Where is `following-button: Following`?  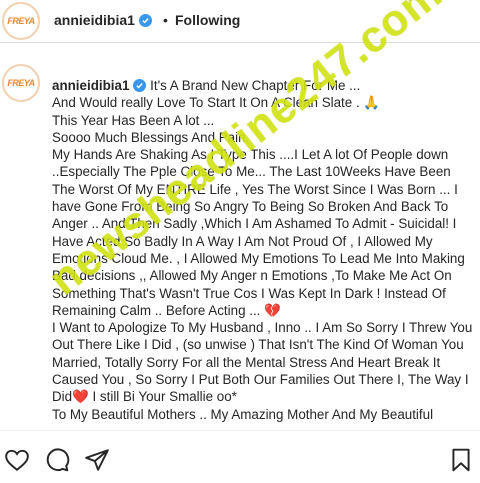
following-button: Following is located at coordinates (207, 20).